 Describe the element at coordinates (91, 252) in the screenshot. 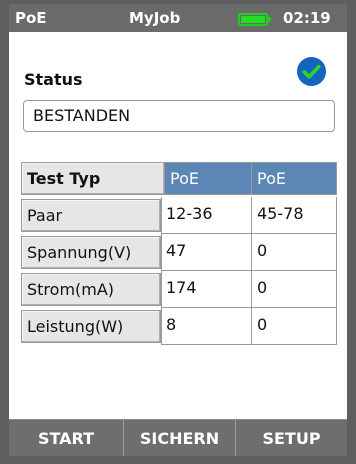

I see `row-label-spannung: Spannung(V)` at that location.